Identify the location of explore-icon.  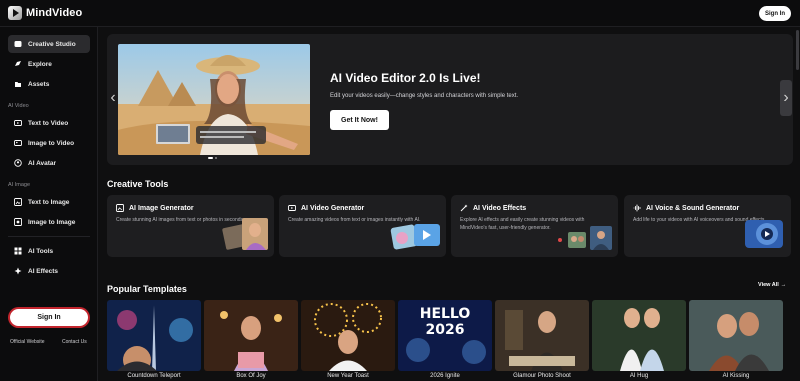
(18, 64).